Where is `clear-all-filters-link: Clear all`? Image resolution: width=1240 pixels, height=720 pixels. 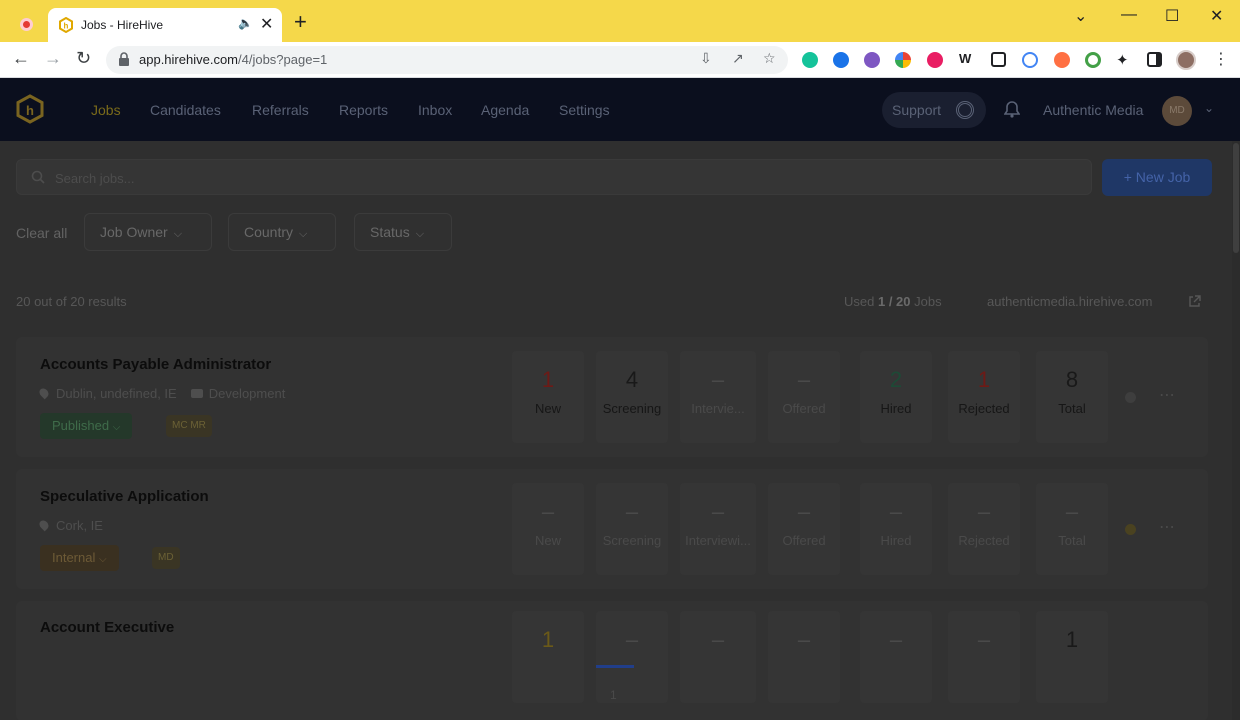 clear-all-filters-link: Clear all is located at coordinates (41, 233).